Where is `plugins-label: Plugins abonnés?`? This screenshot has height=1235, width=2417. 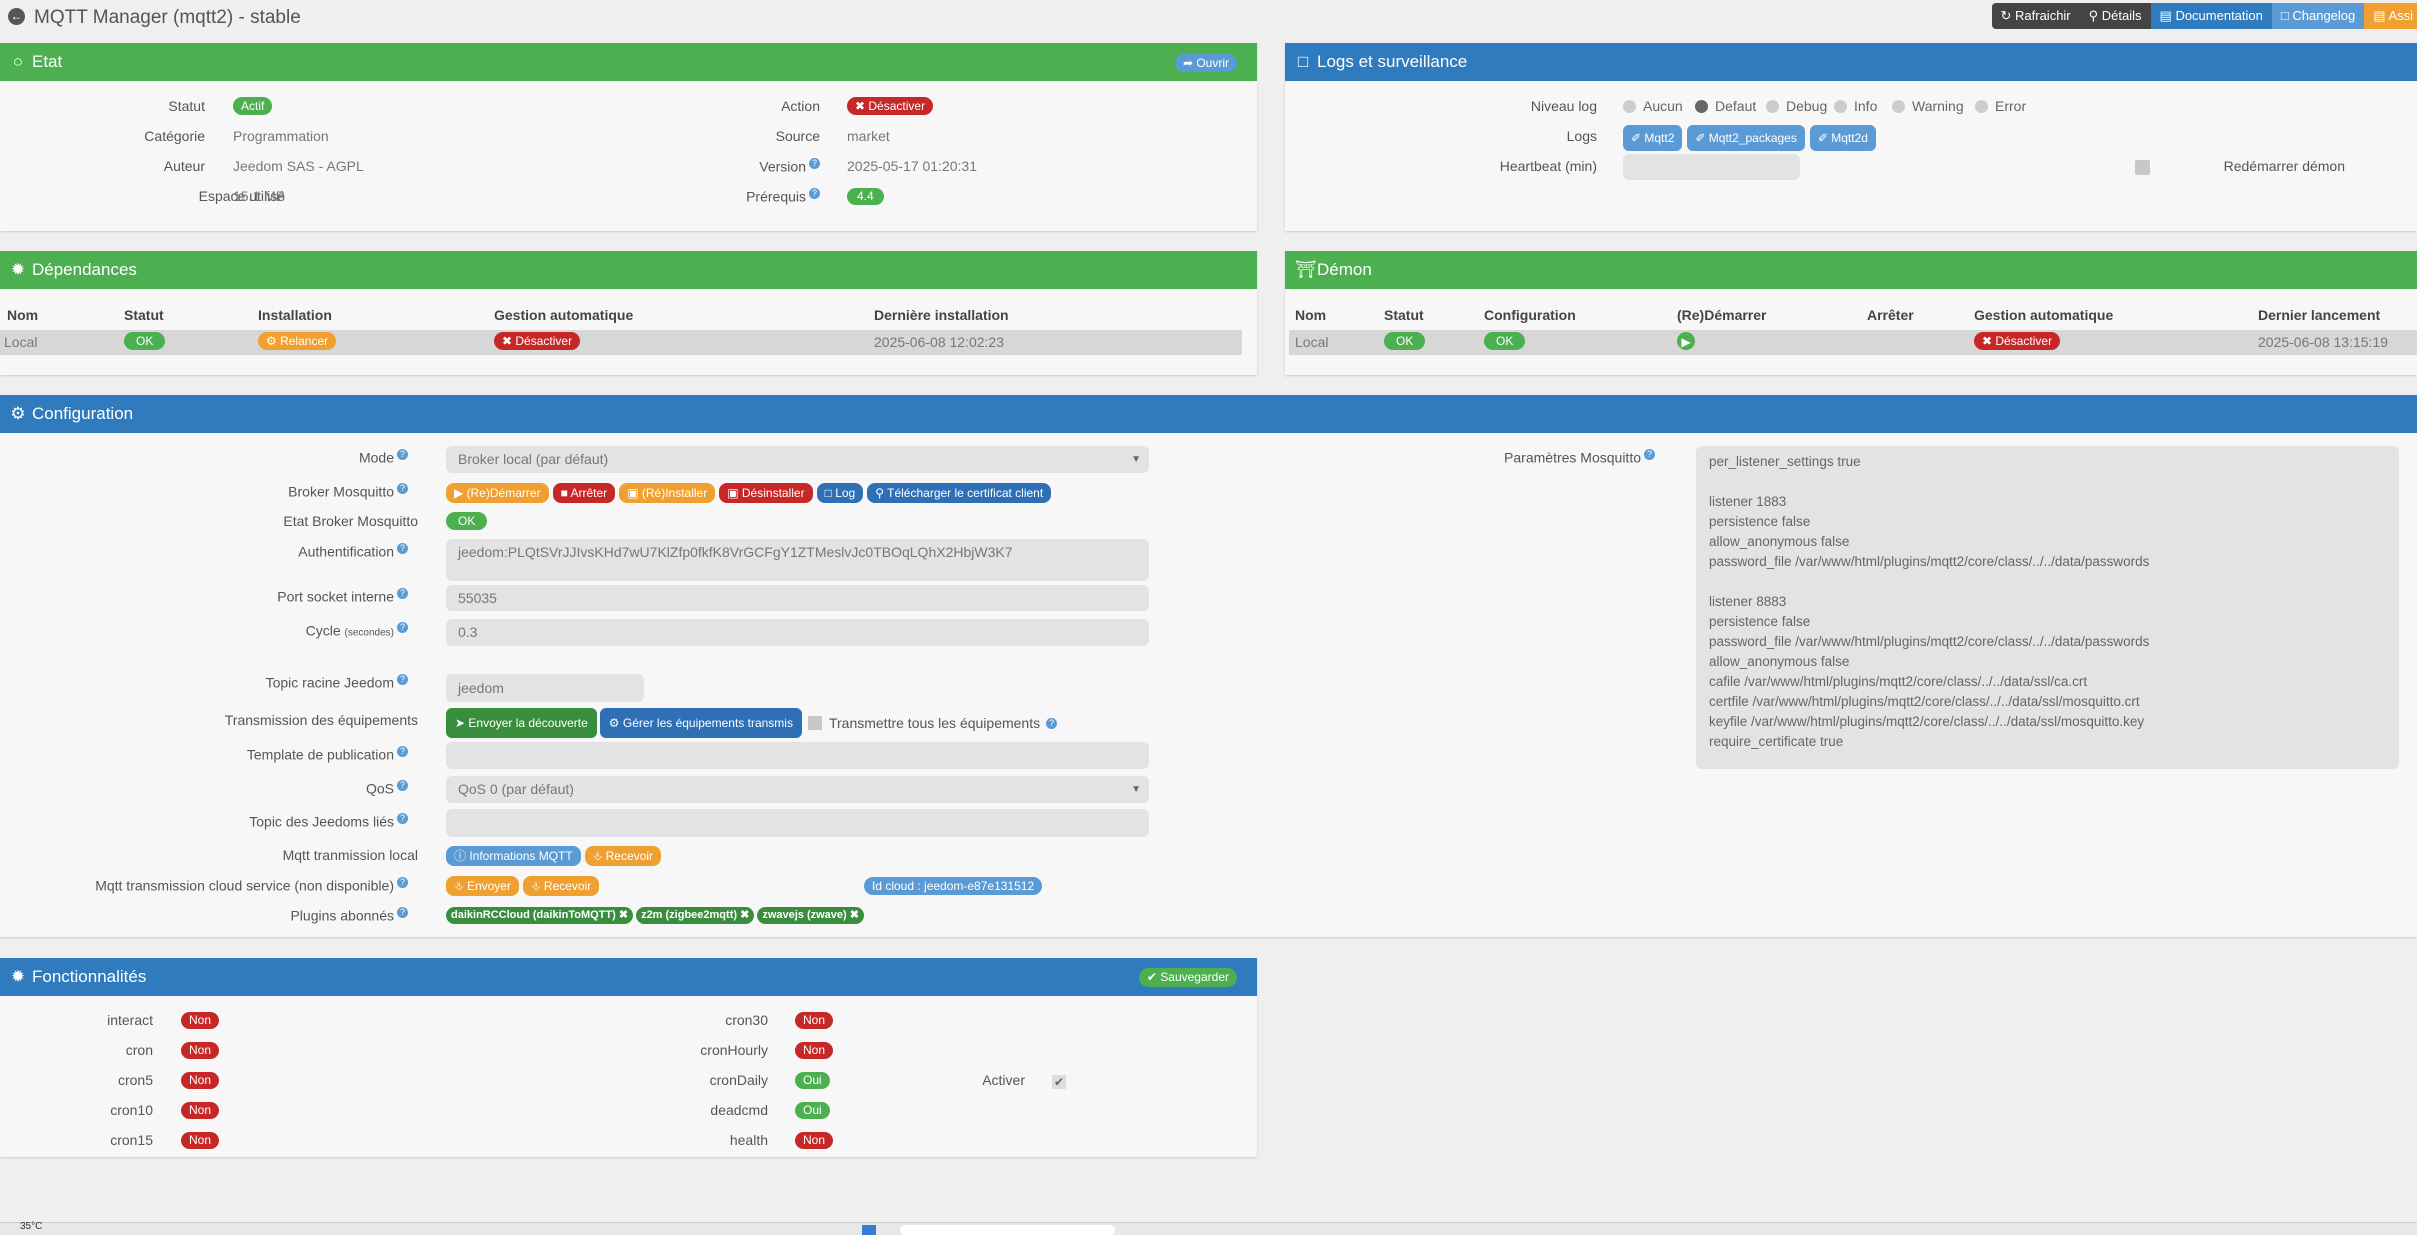 plugins-label: Plugins abonnés? is located at coordinates (204, 915).